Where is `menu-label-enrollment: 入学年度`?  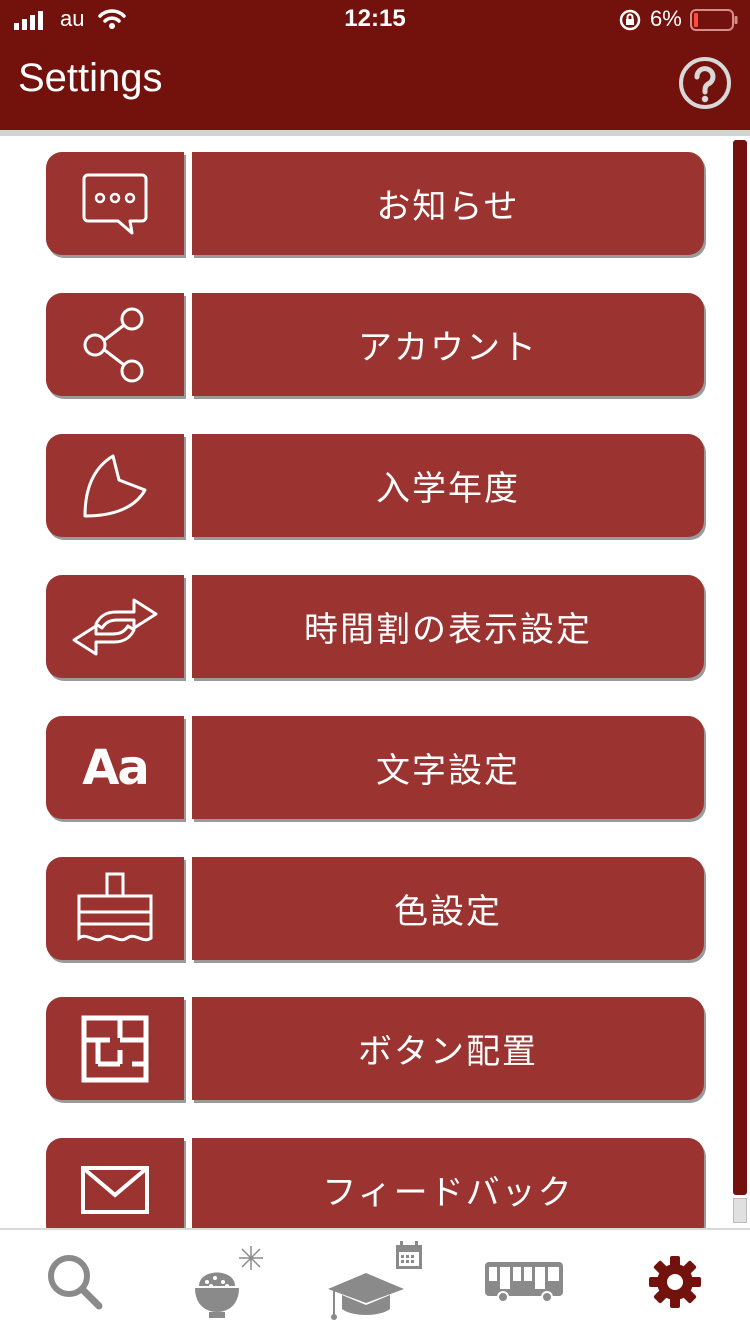 menu-label-enrollment: 入学年度 is located at coordinates (448, 485).